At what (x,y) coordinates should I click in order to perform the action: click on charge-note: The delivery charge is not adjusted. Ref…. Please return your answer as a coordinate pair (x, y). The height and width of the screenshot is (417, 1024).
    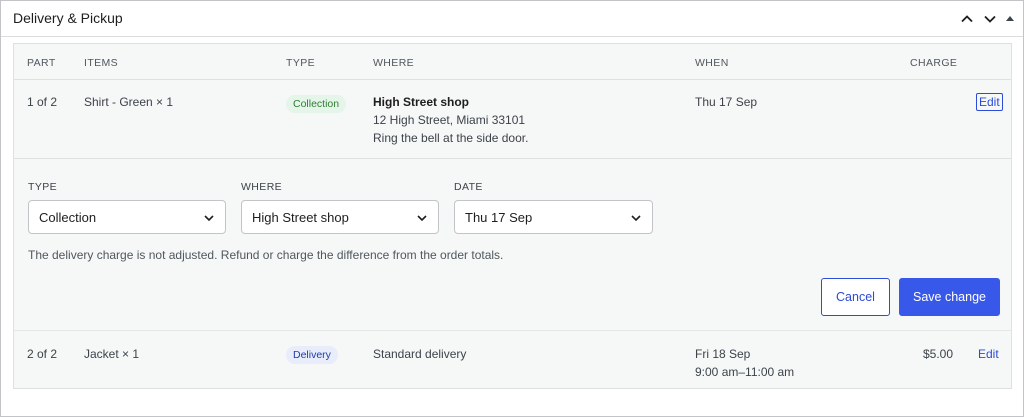
    Looking at the image, I should click on (266, 255).